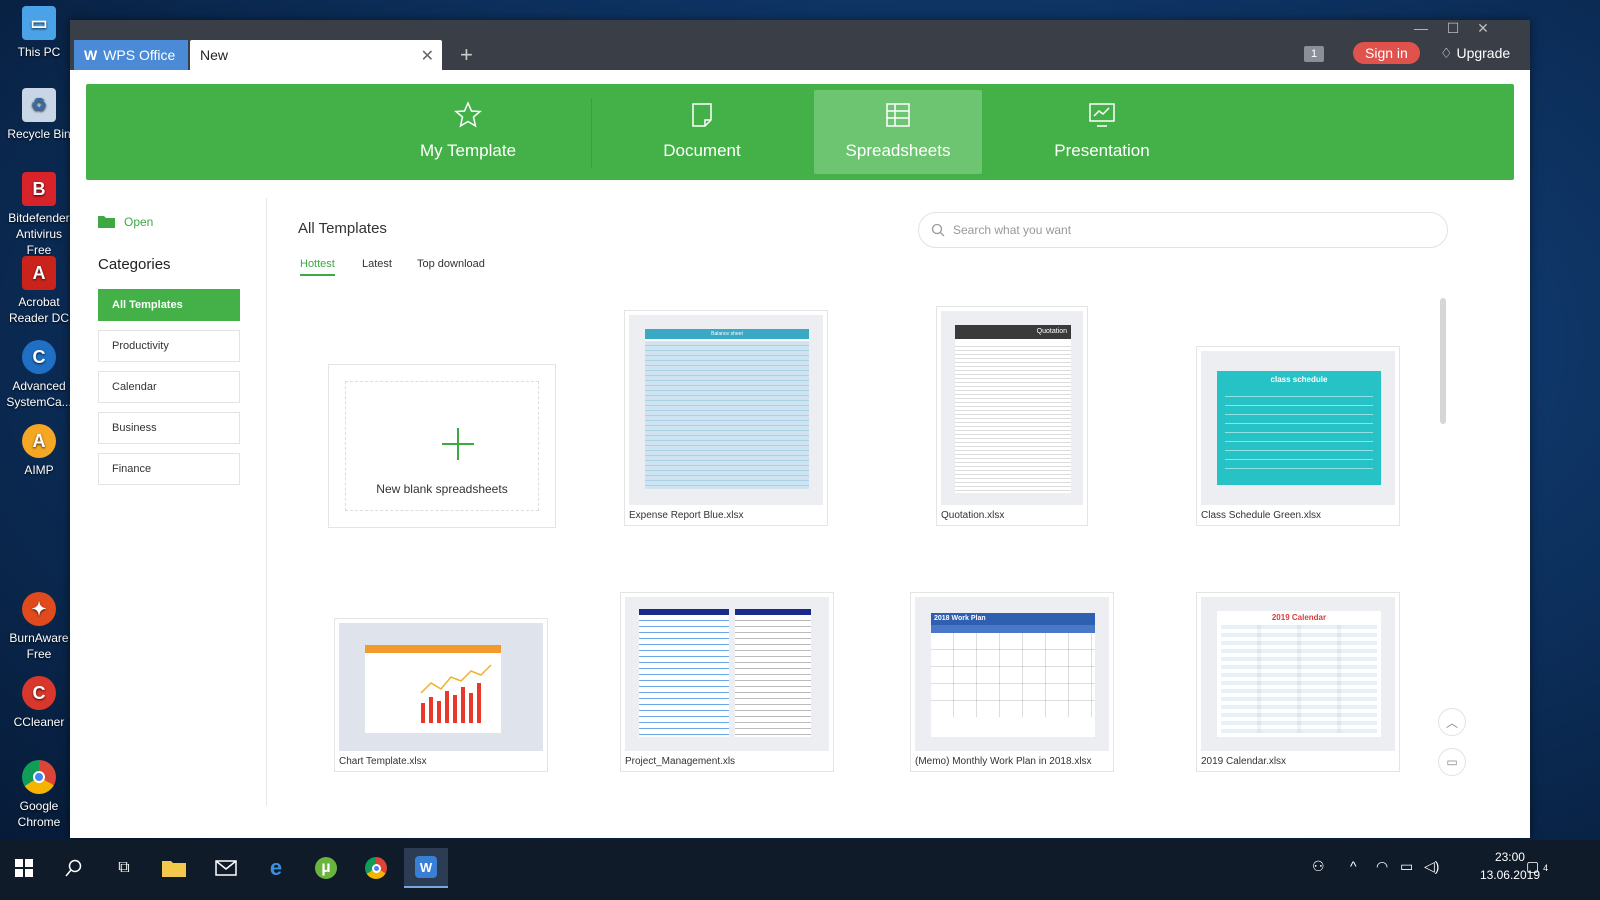  Describe the element at coordinates (898, 132) in the screenshot. I see `tab-spreadsheets: Spreadsheets` at that location.